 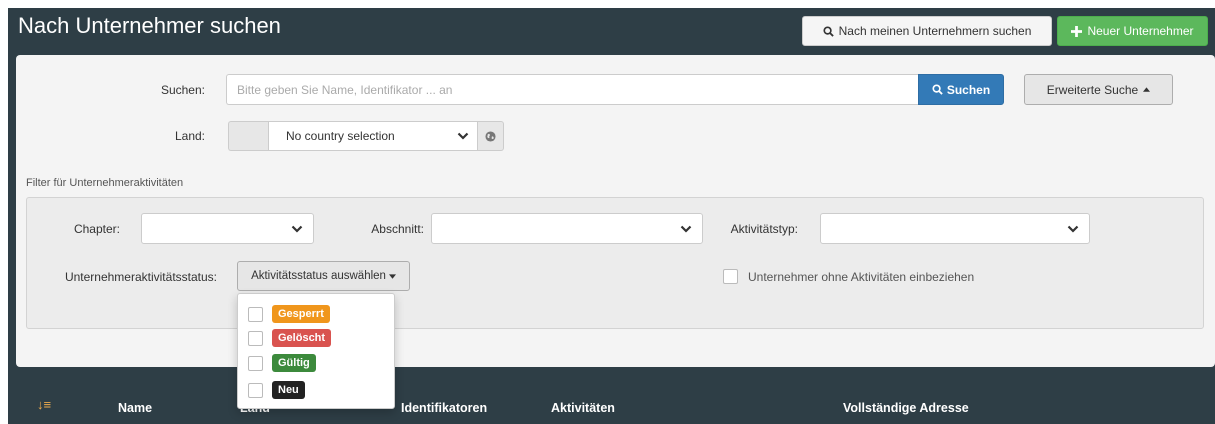 I want to click on filter-section-title: Filter für Unternehmeraktivitäten, so click(x=105, y=183).